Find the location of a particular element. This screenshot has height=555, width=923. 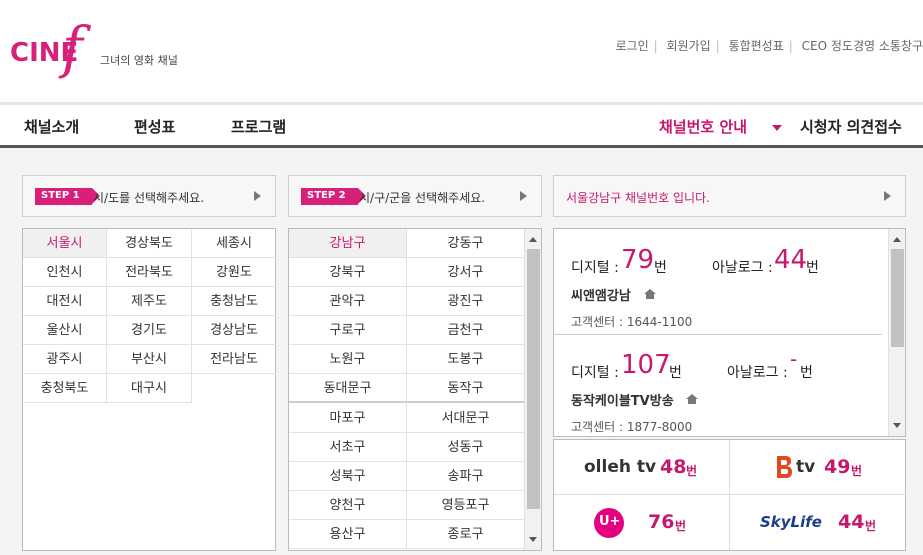

district-item: 구로구 is located at coordinates (348, 330).